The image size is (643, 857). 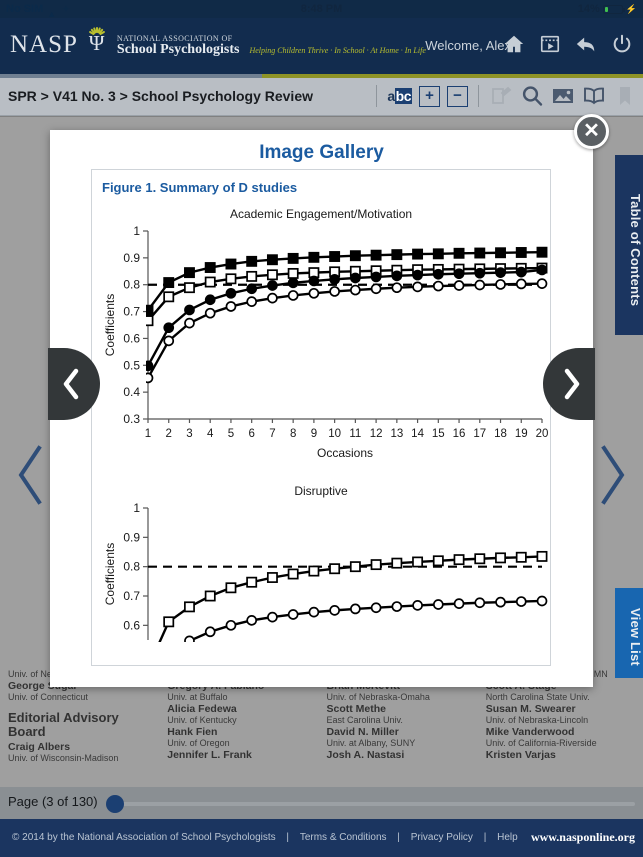 What do you see at coordinates (586, 44) in the screenshot?
I see `back-arrow-icon` at bounding box center [586, 44].